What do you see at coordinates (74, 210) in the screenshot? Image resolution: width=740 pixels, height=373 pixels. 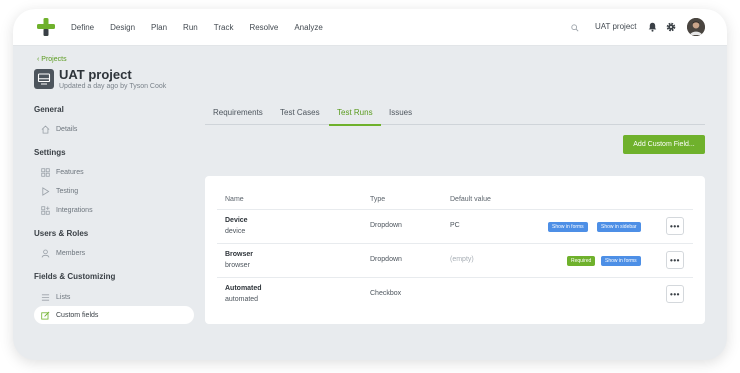 I see `sidebar-item-label: Integrations` at bounding box center [74, 210].